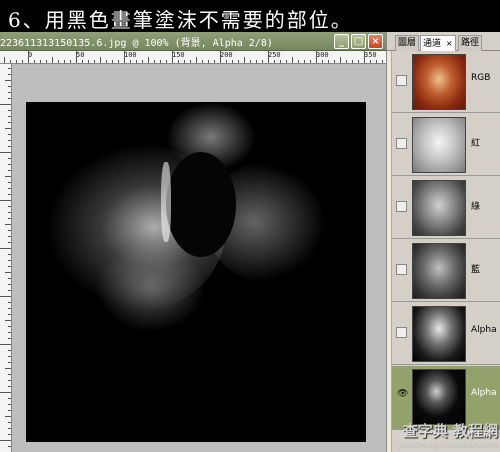 This screenshot has height=452, width=500. I want to click on channel-row-alpha-1: Alpha 1, so click(446, 334).